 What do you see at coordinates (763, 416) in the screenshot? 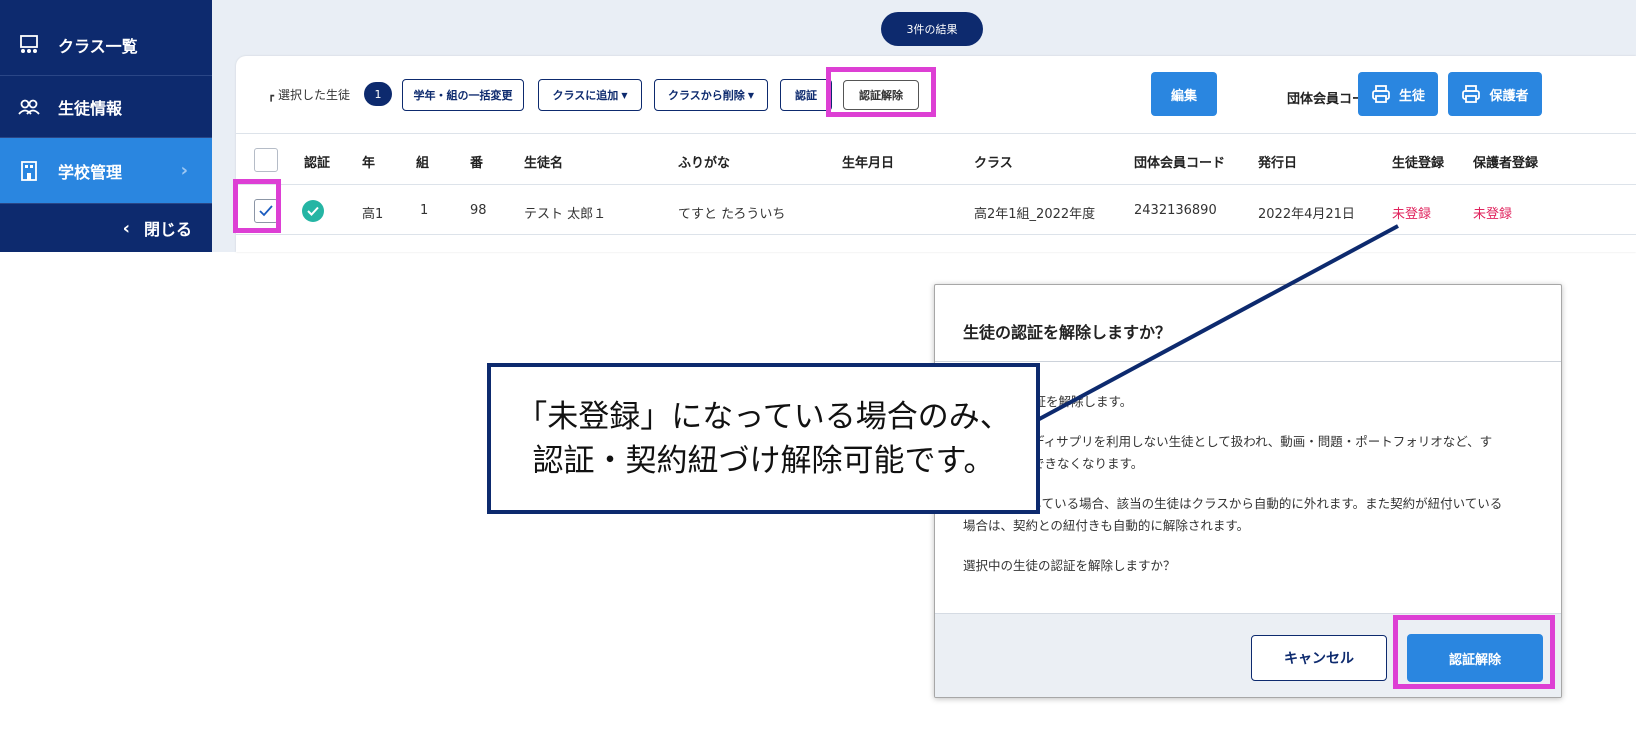
I see `callout-line-1: 「未登録」になっている場合のみ、` at bounding box center [763, 416].